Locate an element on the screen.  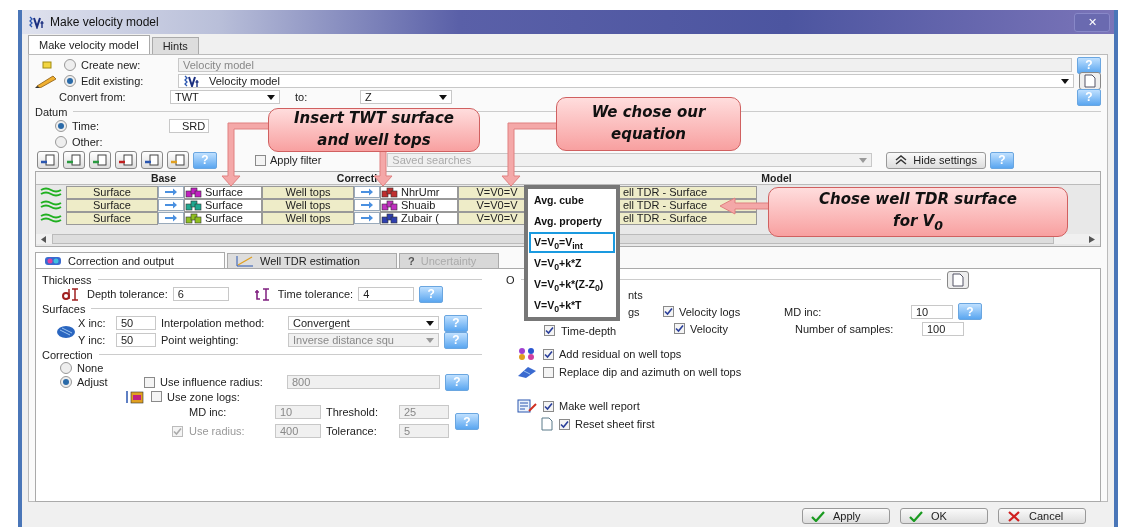
from-dropdown: TWT is located at coordinates (225, 97).